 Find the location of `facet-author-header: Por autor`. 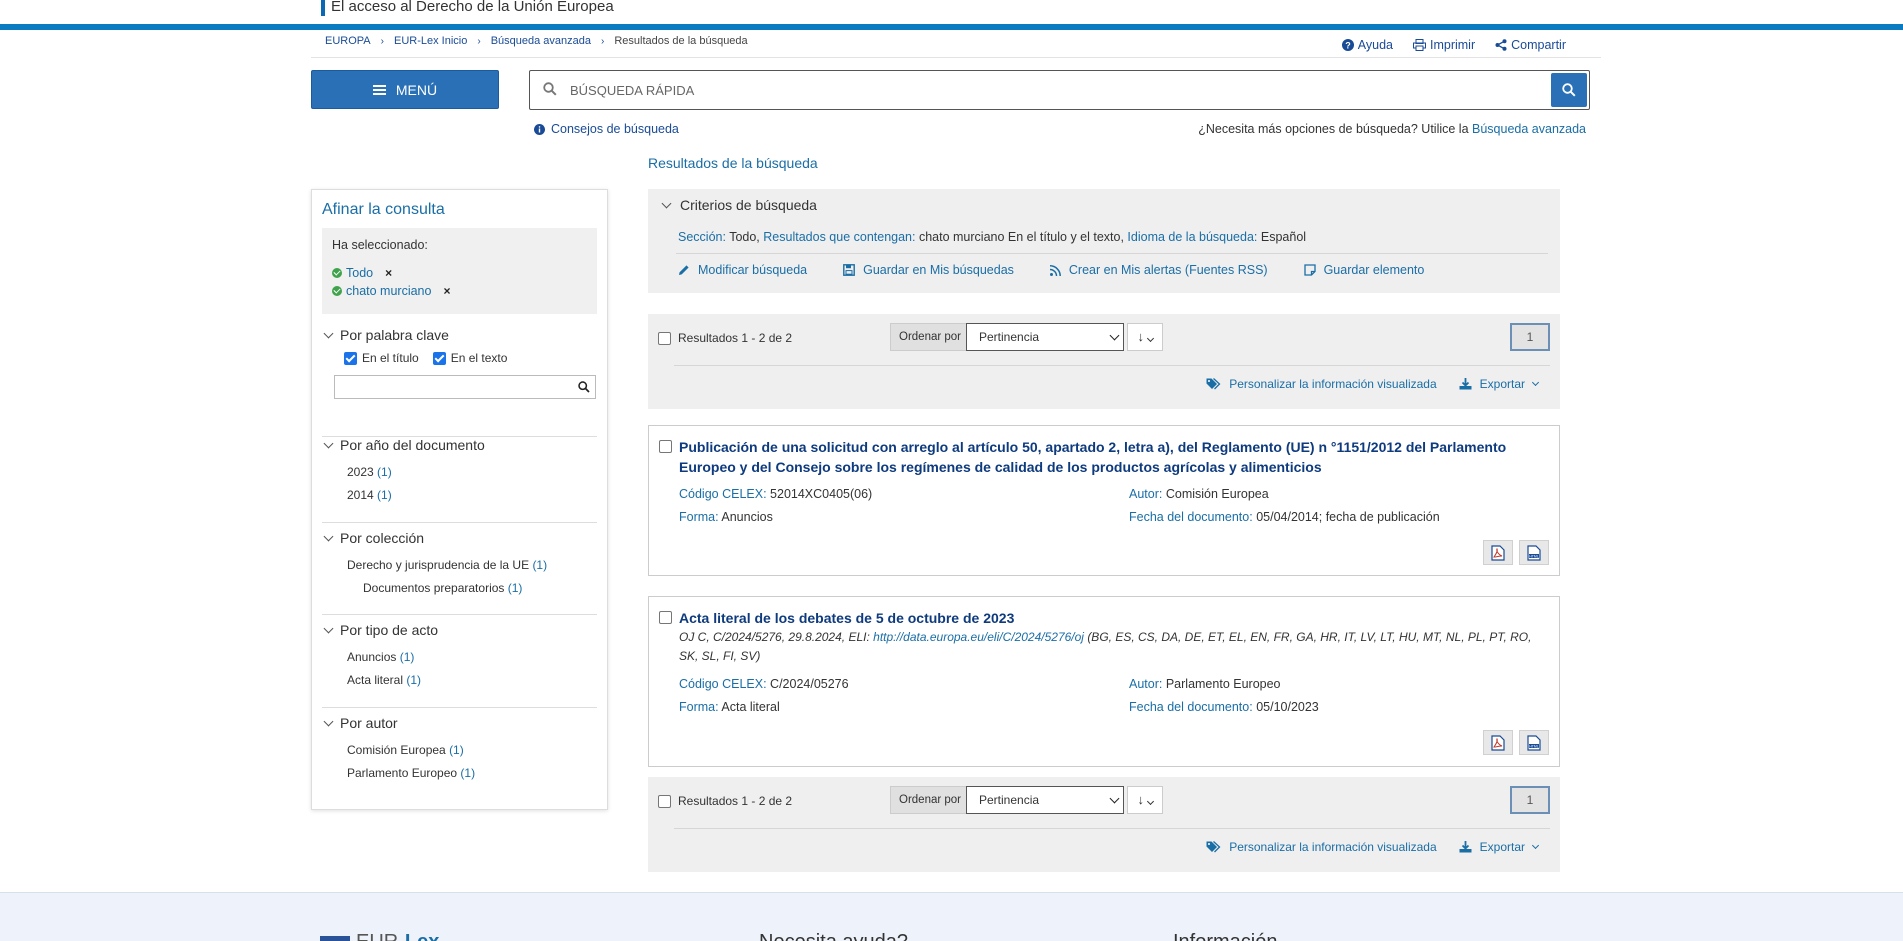

facet-author-header: Por autor is located at coordinates (459, 723).